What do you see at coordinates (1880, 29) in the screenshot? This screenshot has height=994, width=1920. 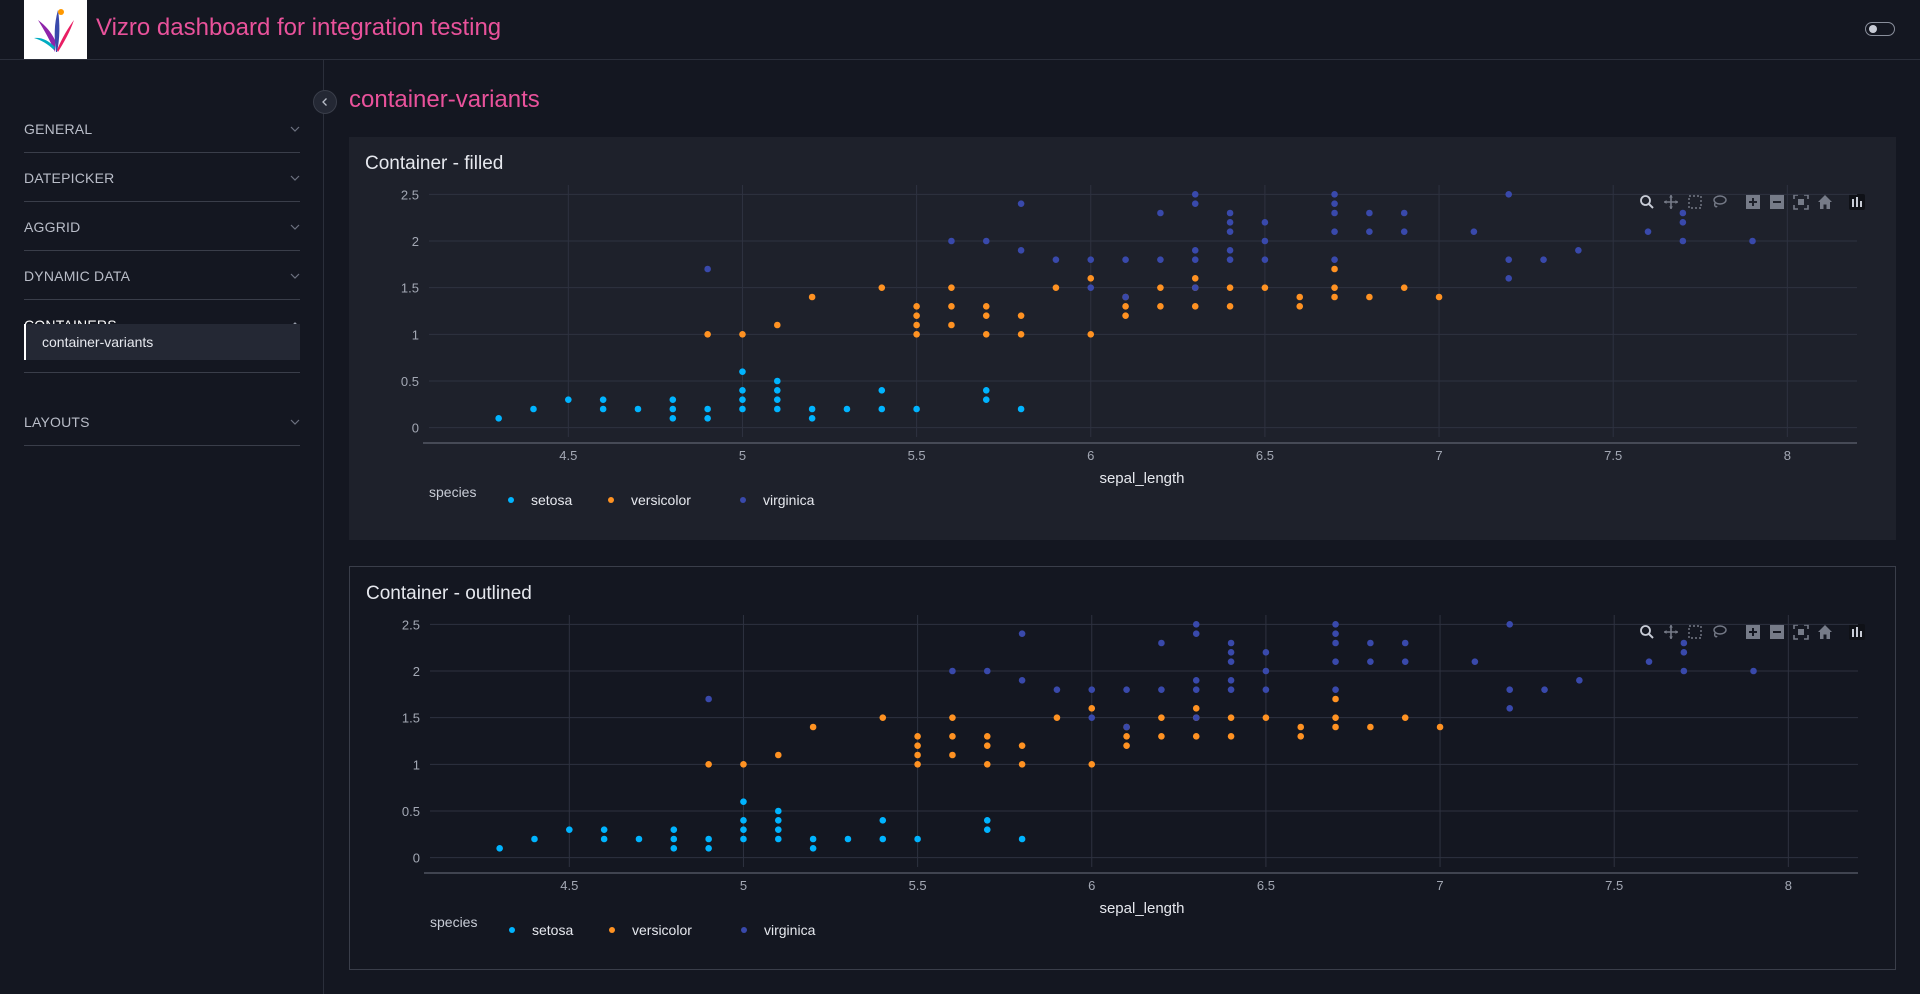 I see `theme-toggle` at bounding box center [1880, 29].